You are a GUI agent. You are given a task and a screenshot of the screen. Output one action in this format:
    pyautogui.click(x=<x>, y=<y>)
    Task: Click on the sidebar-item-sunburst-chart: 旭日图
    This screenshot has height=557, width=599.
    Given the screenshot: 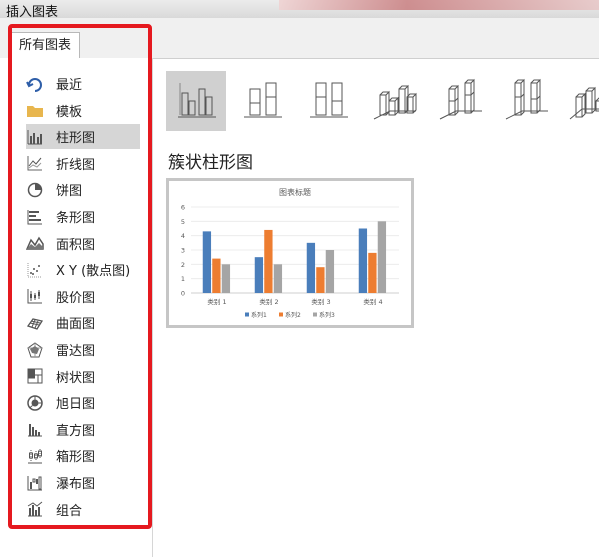 What is the action you would take?
    pyautogui.click(x=83, y=402)
    